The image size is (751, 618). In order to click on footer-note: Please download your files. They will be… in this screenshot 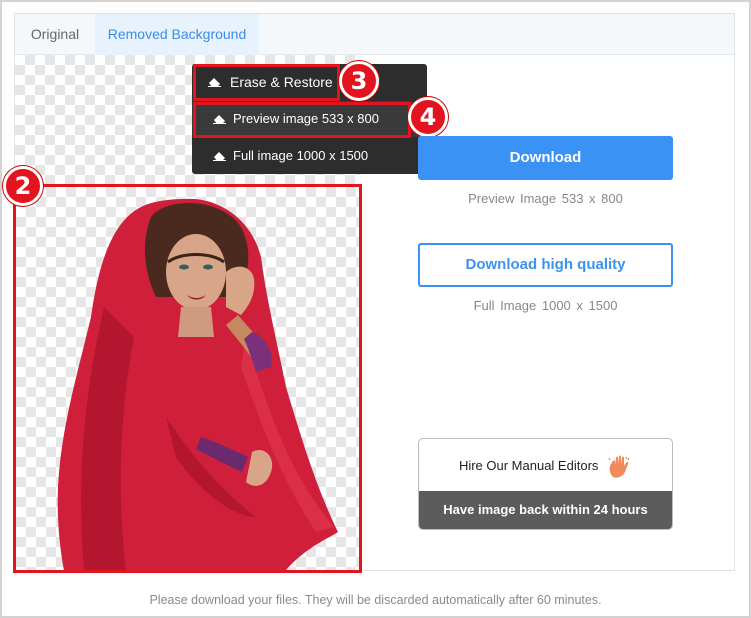, I will do `click(375, 600)`.